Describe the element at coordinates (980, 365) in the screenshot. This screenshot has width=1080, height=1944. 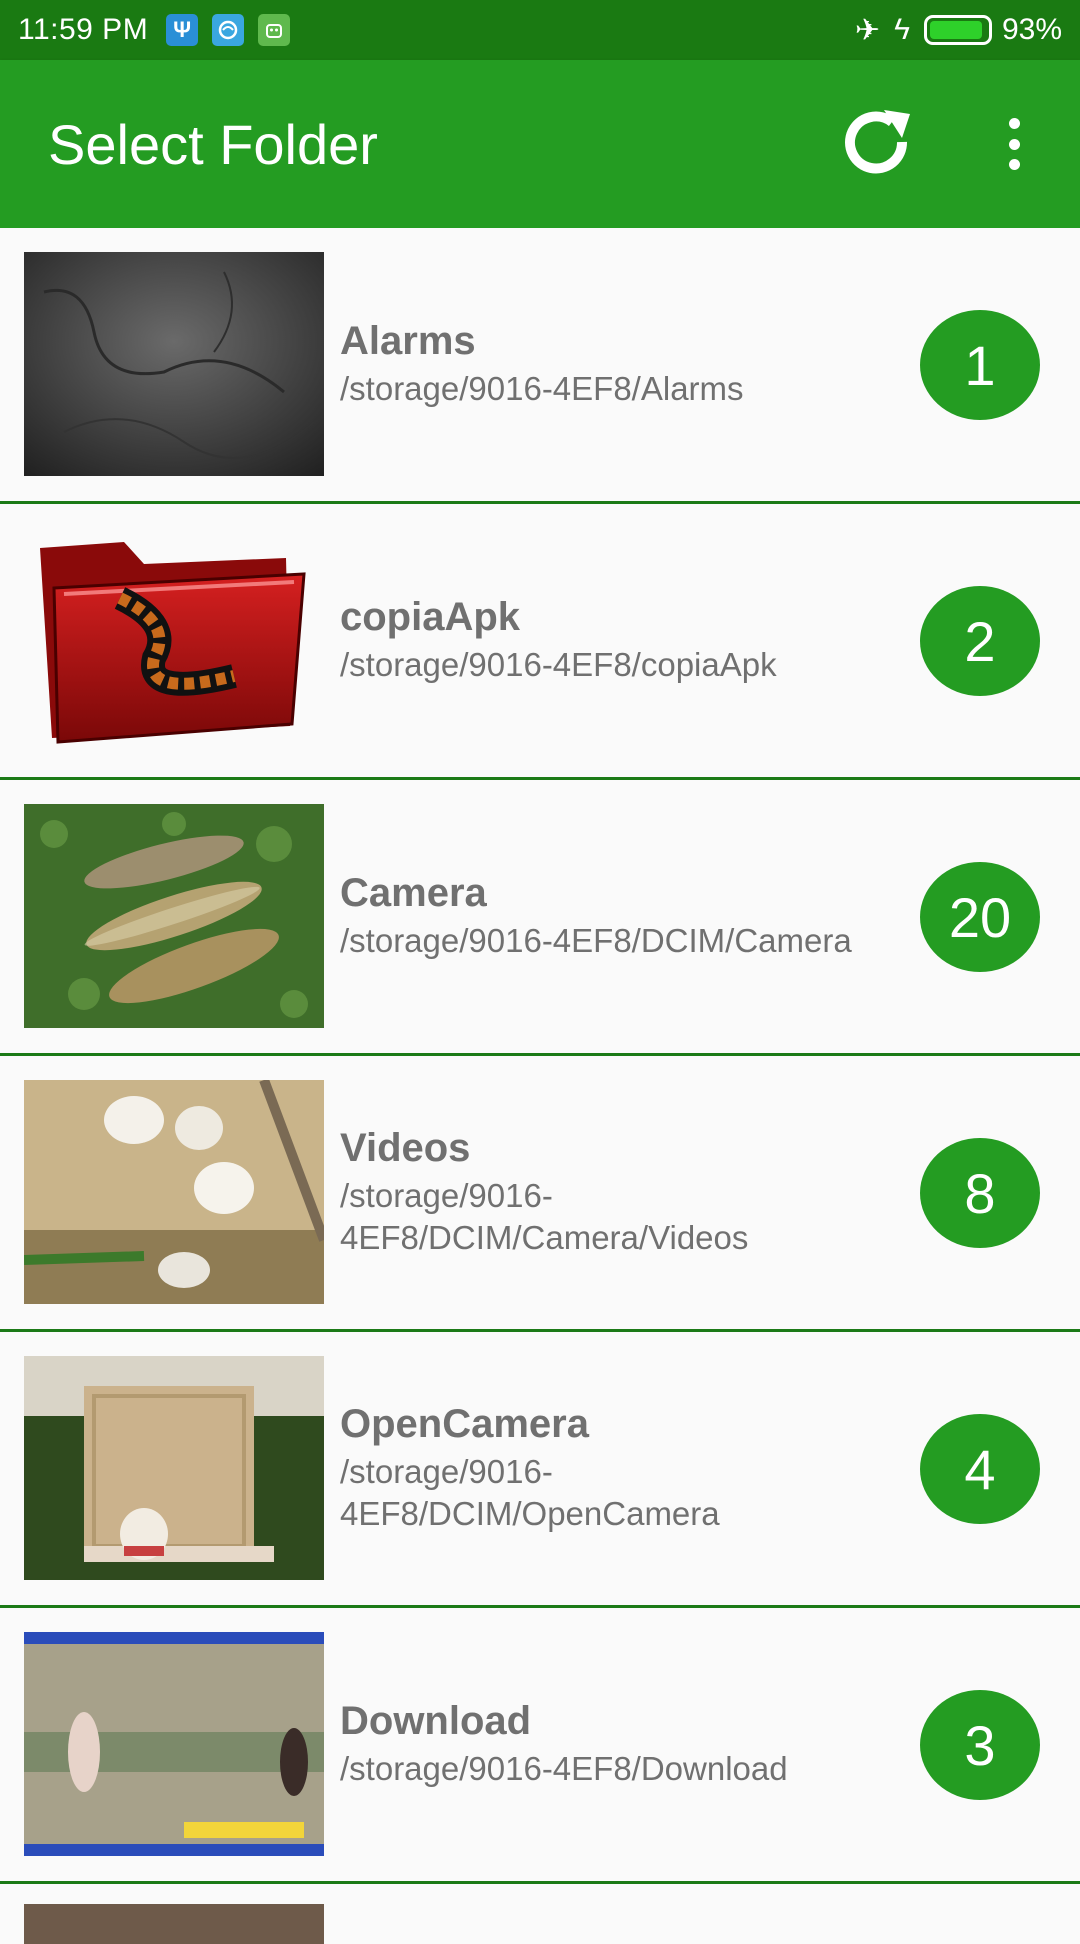
I see `item-count-badge: 1` at that location.